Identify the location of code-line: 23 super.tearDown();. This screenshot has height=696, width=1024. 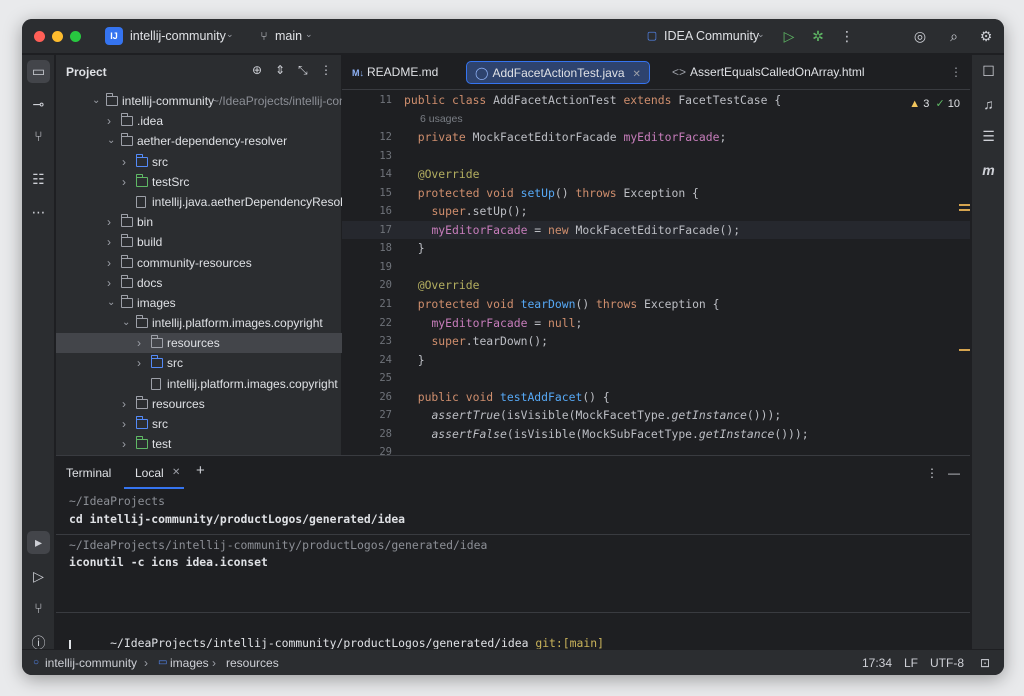
(656, 341).